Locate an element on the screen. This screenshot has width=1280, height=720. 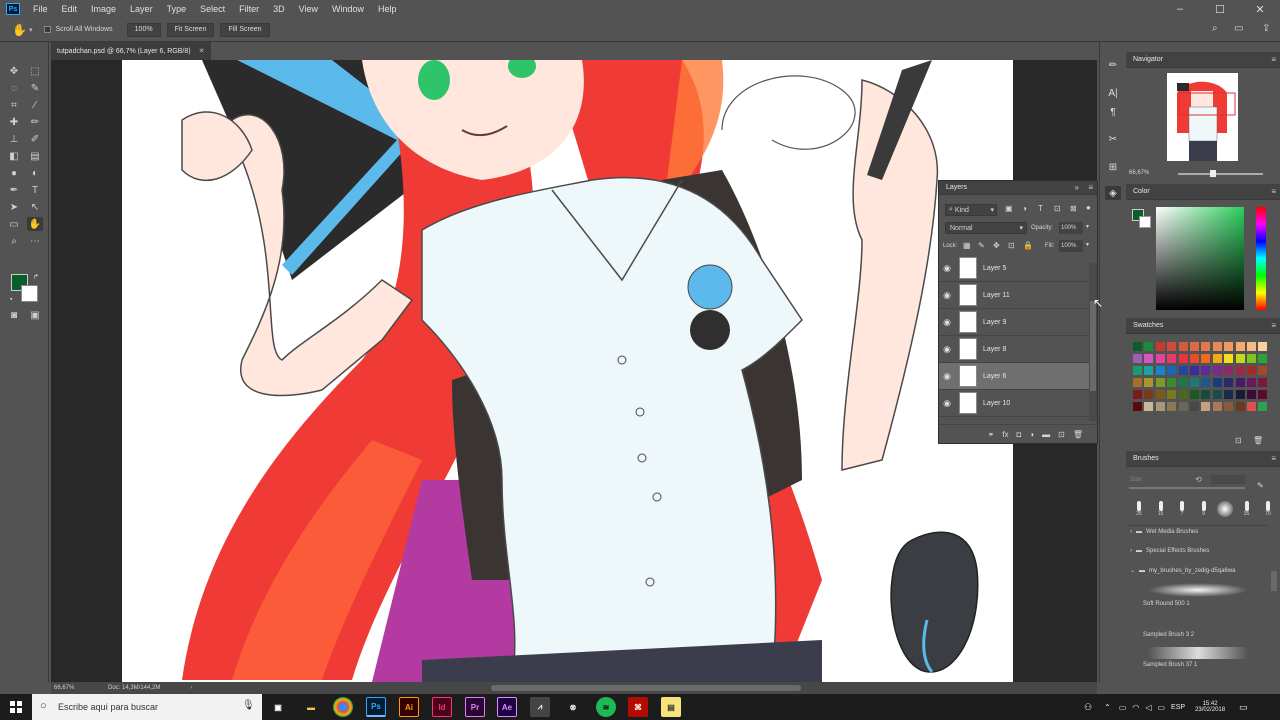
screen-mode-icon: ▣ is located at coordinates (35, 315).